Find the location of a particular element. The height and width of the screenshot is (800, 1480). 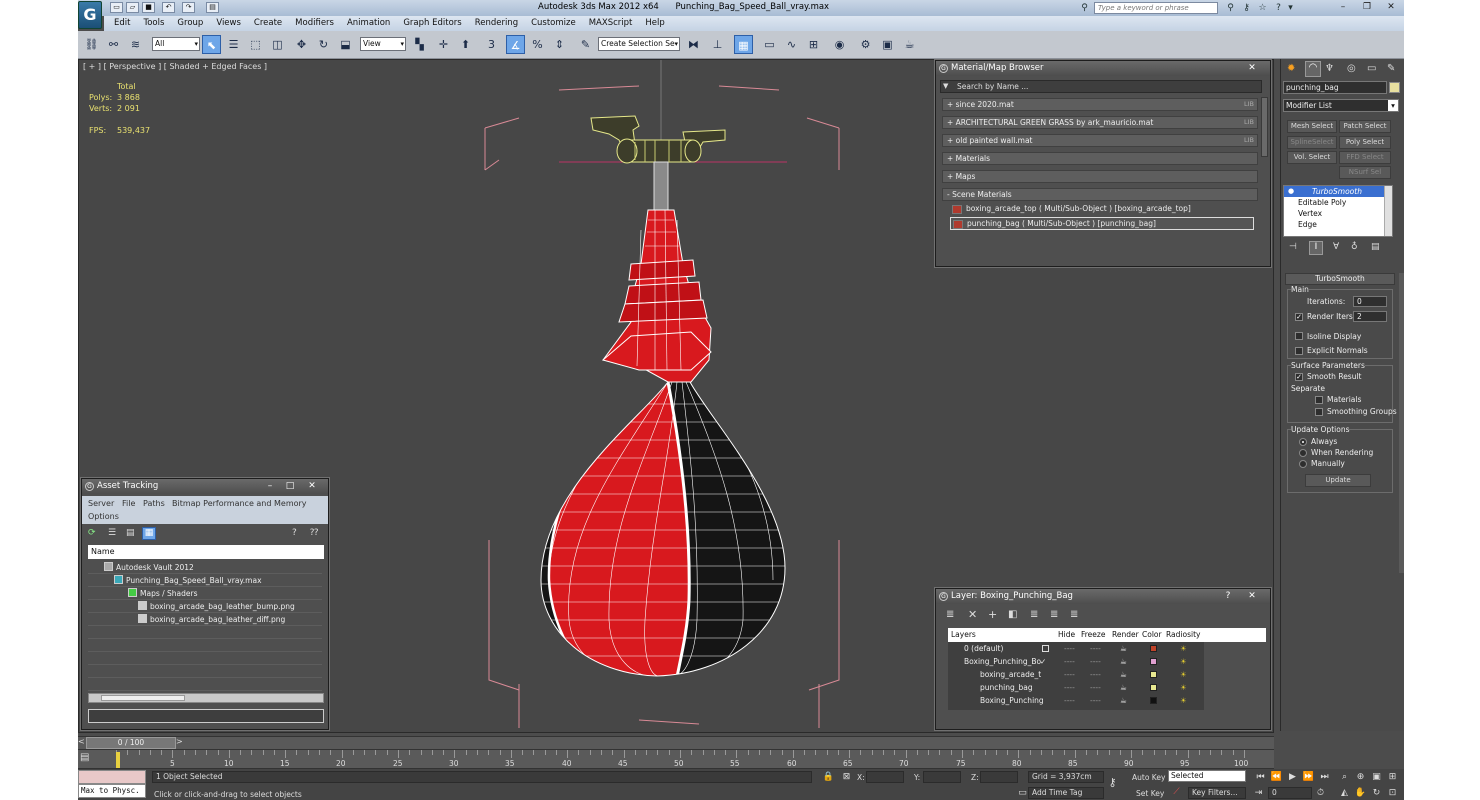

material-browser-titlebar: G Material/Map Browser ✕ is located at coordinates (1103, 68).